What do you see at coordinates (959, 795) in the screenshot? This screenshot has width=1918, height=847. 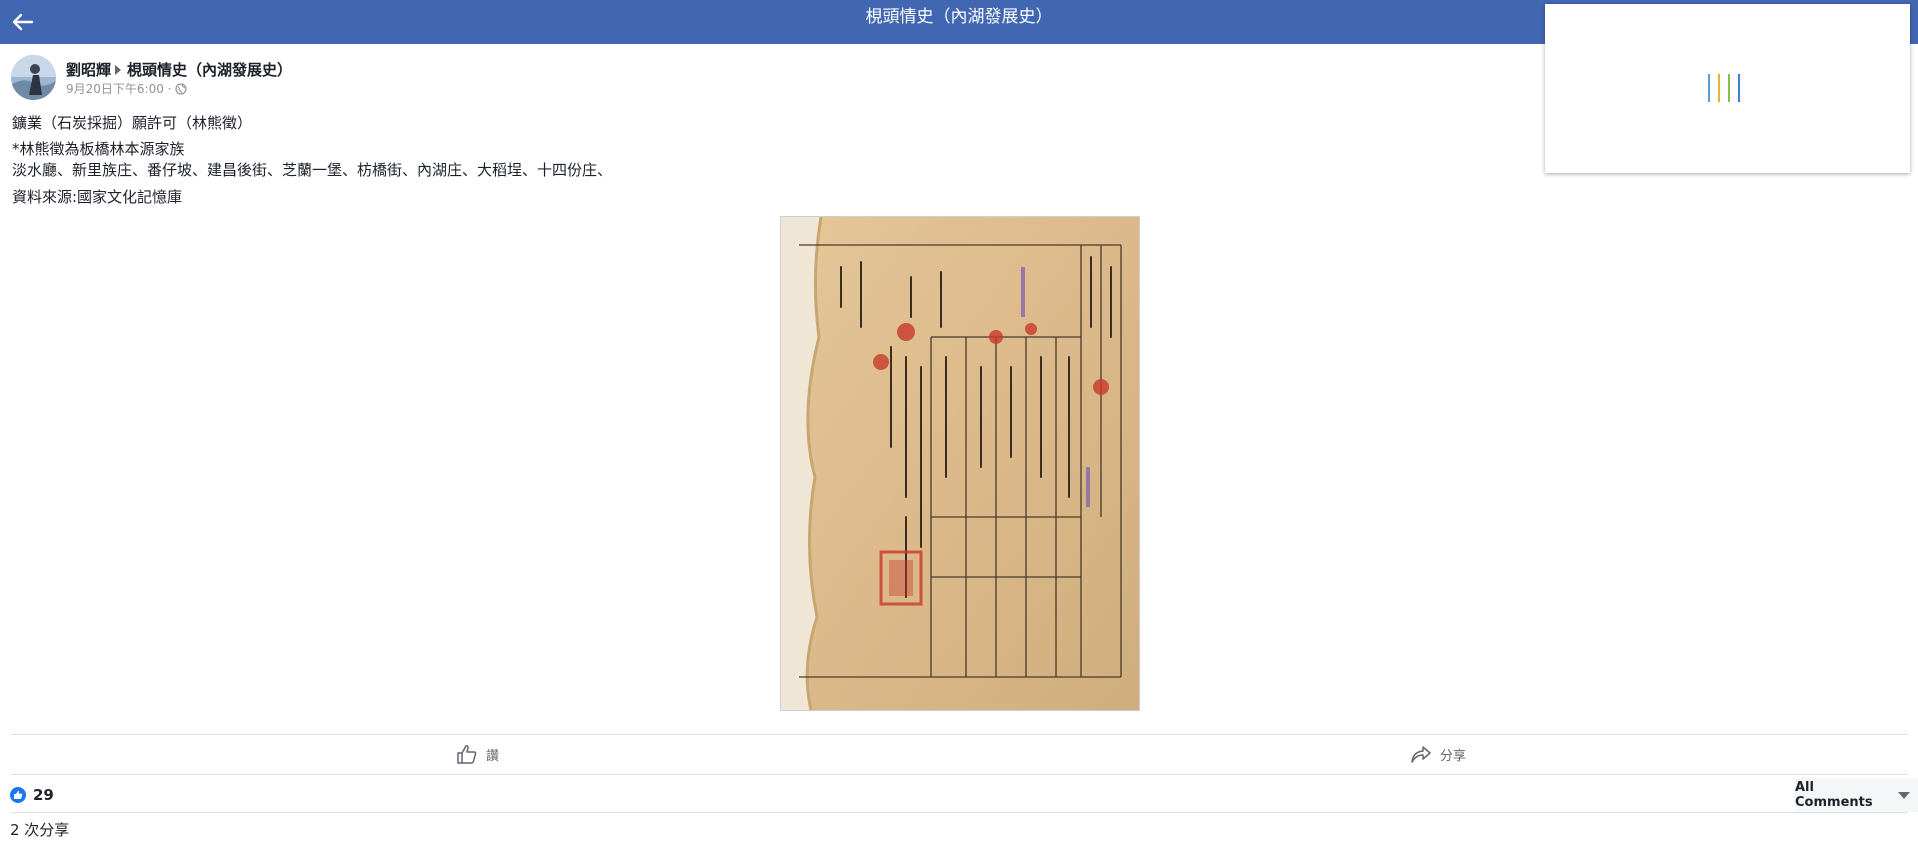 I see `reactions-bar: 29 All Comments` at bounding box center [959, 795].